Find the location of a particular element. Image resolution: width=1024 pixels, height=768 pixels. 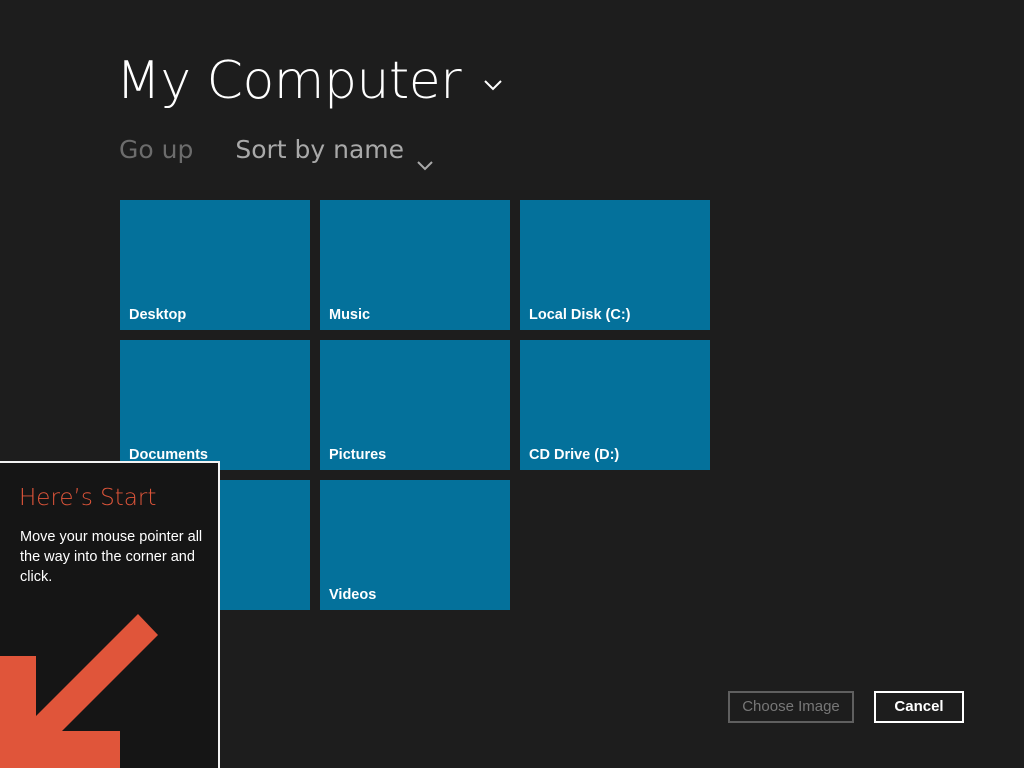

tile-label: Desktop is located at coordinates (158, 315).